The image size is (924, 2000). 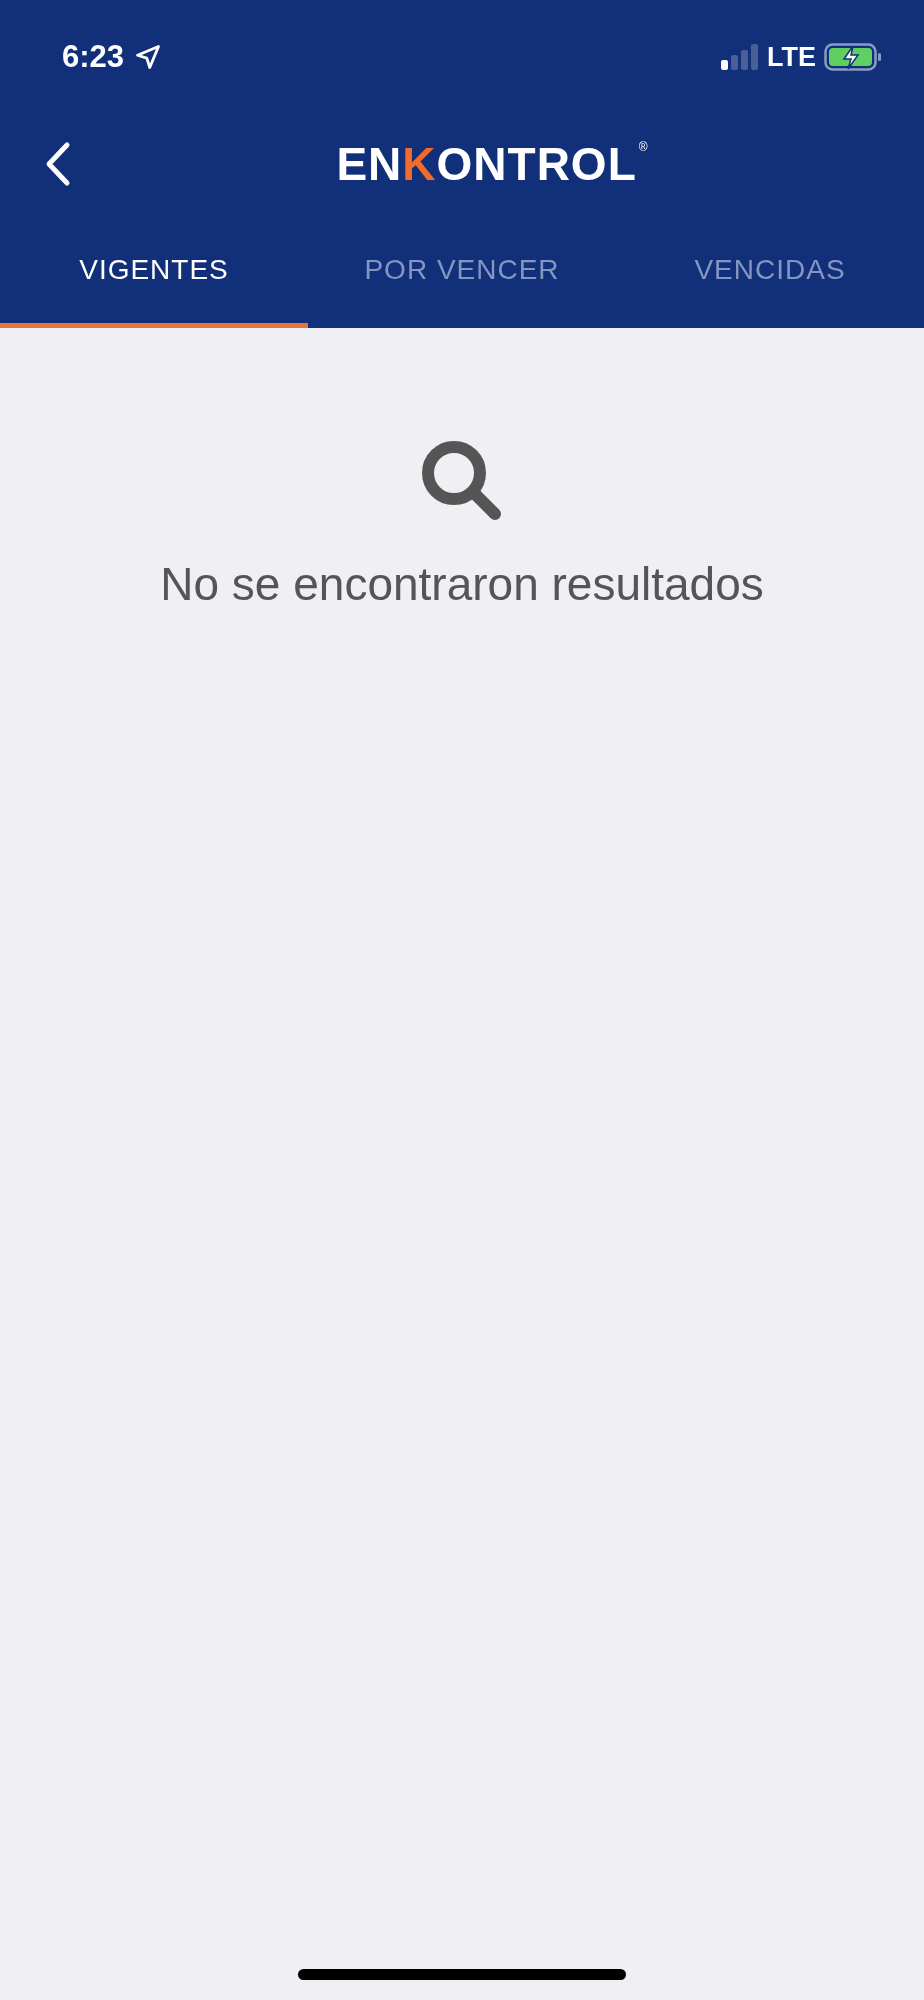 What do you see at coordinates (148, 57) in the screenshot?
I see `location-arrow-icon` at bounding box center [148, 57].